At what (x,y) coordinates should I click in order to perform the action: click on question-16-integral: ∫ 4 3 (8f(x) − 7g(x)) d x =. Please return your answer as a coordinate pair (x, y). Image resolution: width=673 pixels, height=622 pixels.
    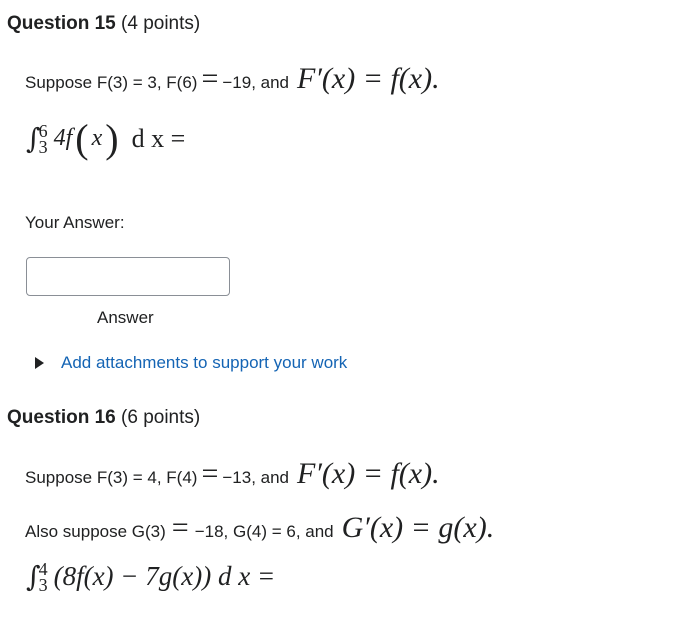
    Looking at the image, I should click on (151, 577).